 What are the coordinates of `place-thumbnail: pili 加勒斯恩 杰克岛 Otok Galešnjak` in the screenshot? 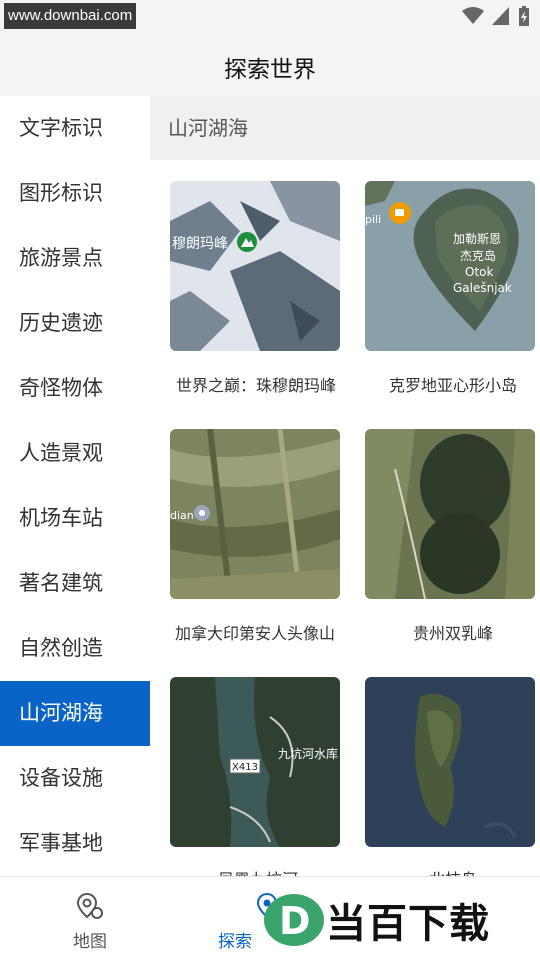 It's located at (450, 266).